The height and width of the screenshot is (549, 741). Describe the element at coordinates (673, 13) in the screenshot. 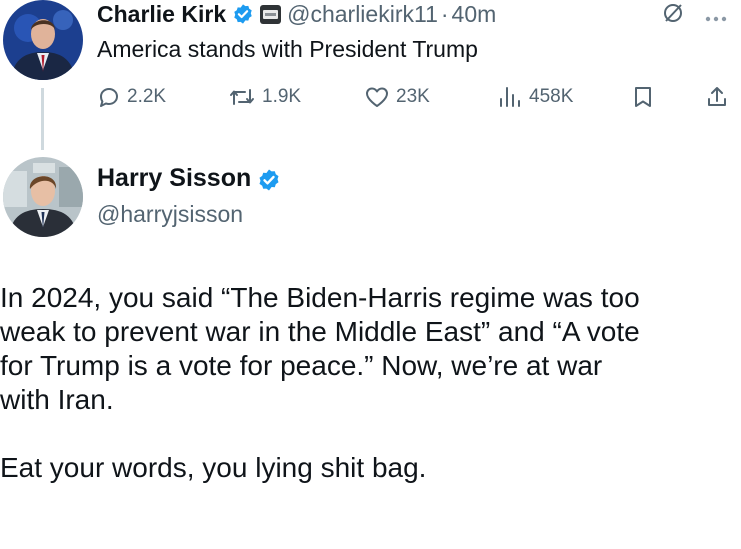

I see `grok-icon` at that location.